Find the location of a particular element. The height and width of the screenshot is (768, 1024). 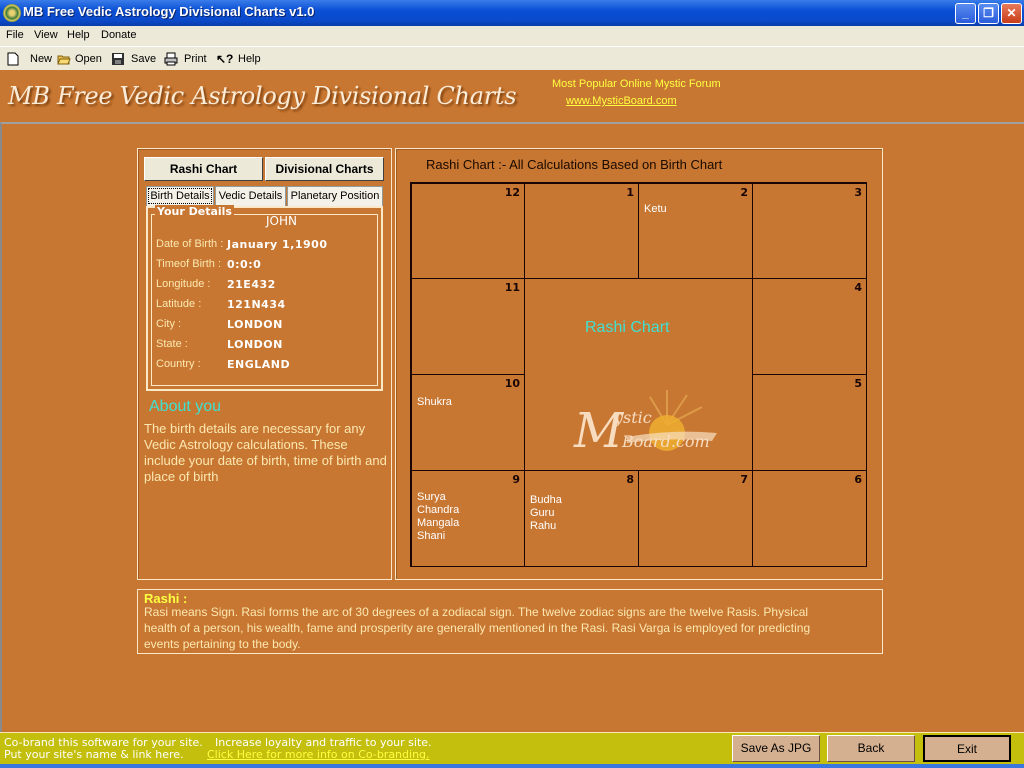

menu-view: View is located at coordinates (46, 35).